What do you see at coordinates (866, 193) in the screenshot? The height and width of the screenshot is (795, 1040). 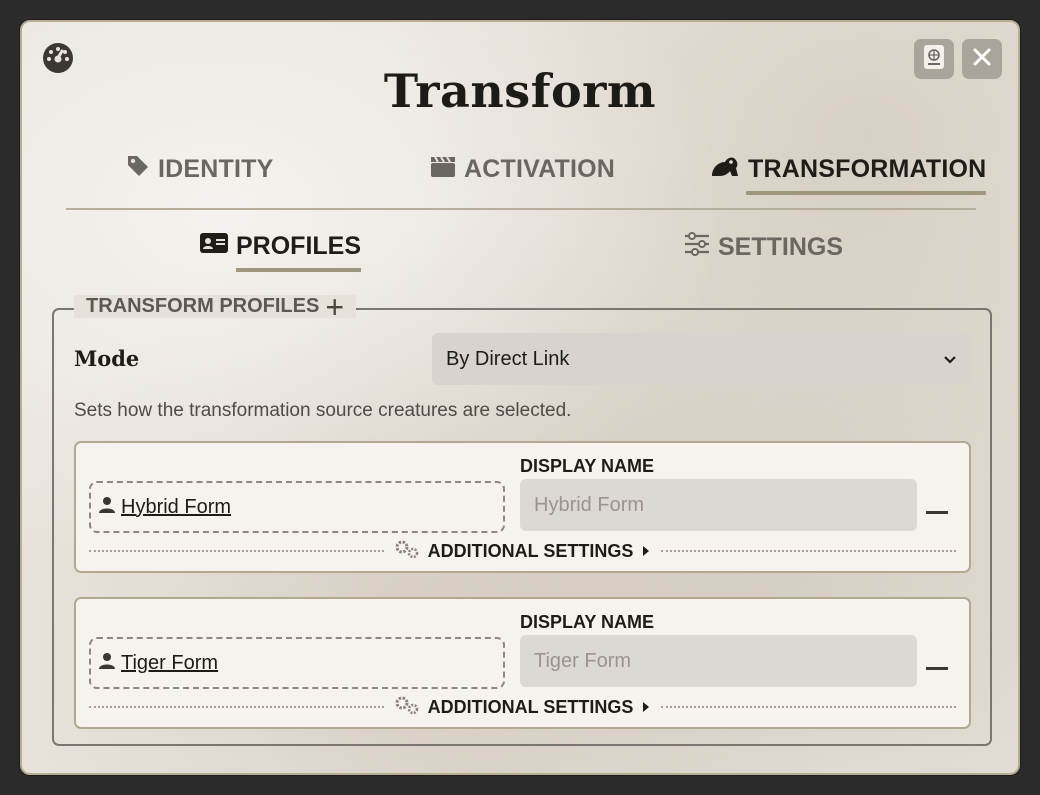 I see `active-tab-underline` at bounding box center [866, 193].